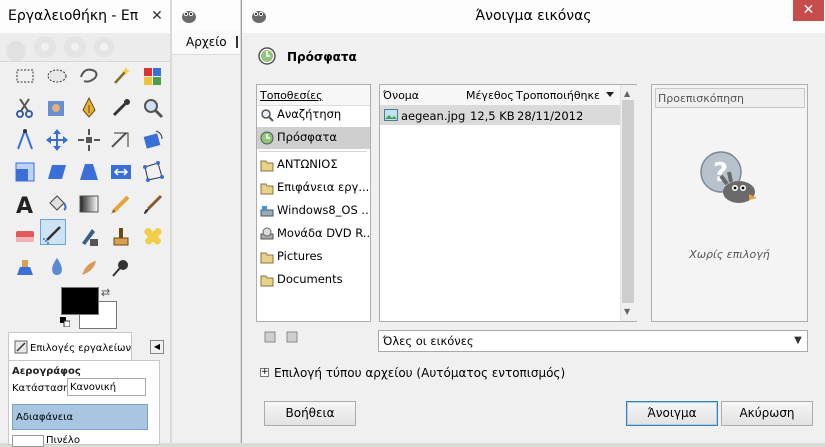  What do you see at coordinates (610, 94) in the screenshot?
I see `sort-descending-icon` at bounding box center [610, 94].